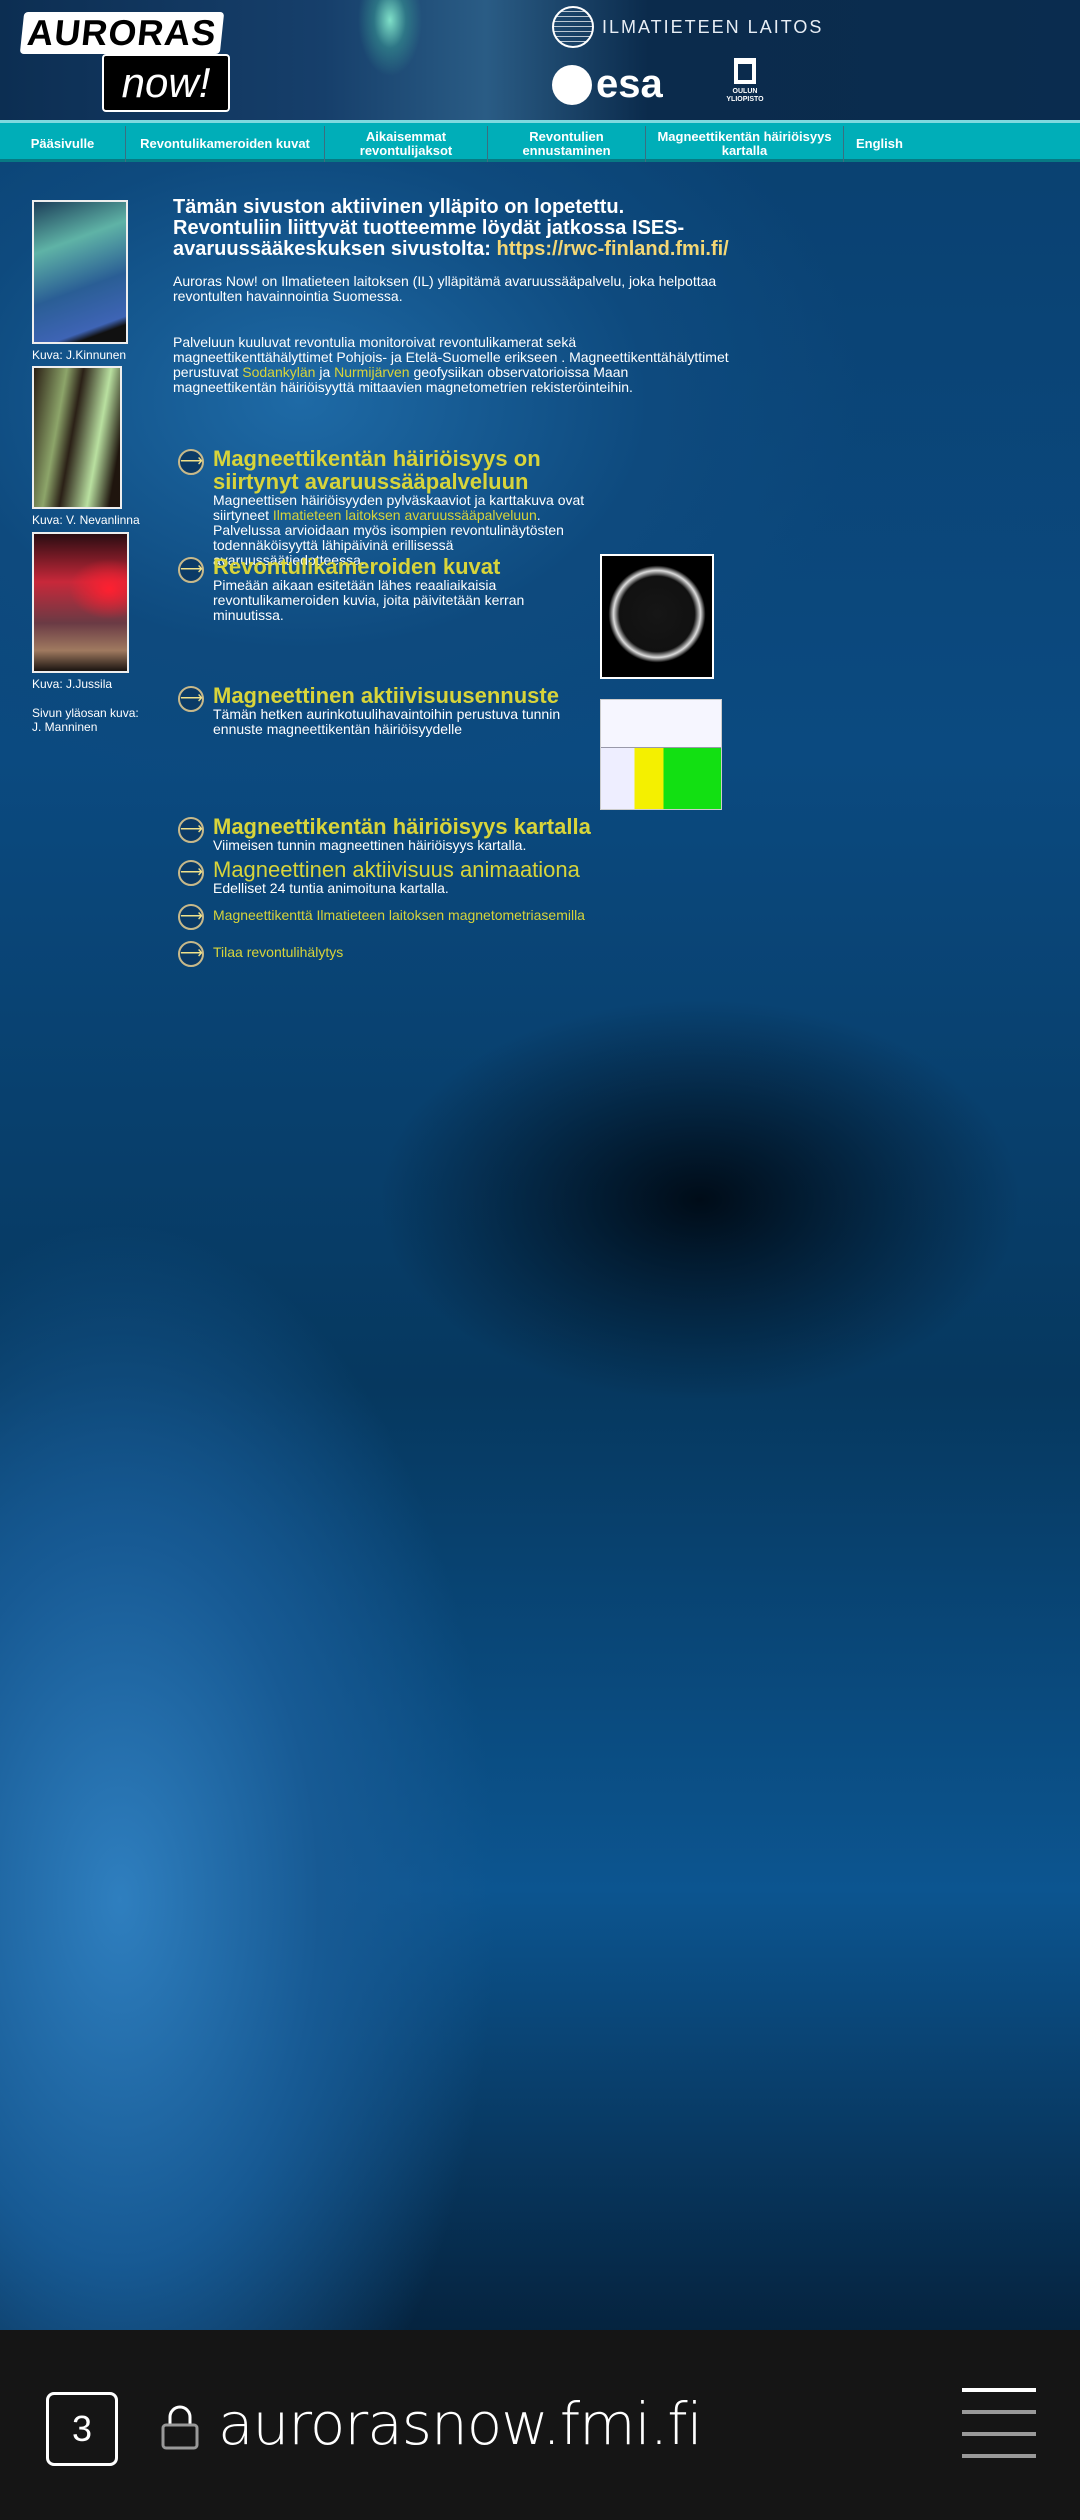 The width and height of the screenshot is (1080, 2520). What do you see at coordinates (180, 2427) in the screenshot?
I see `lock-icon` at bounding box center [180, 2427].